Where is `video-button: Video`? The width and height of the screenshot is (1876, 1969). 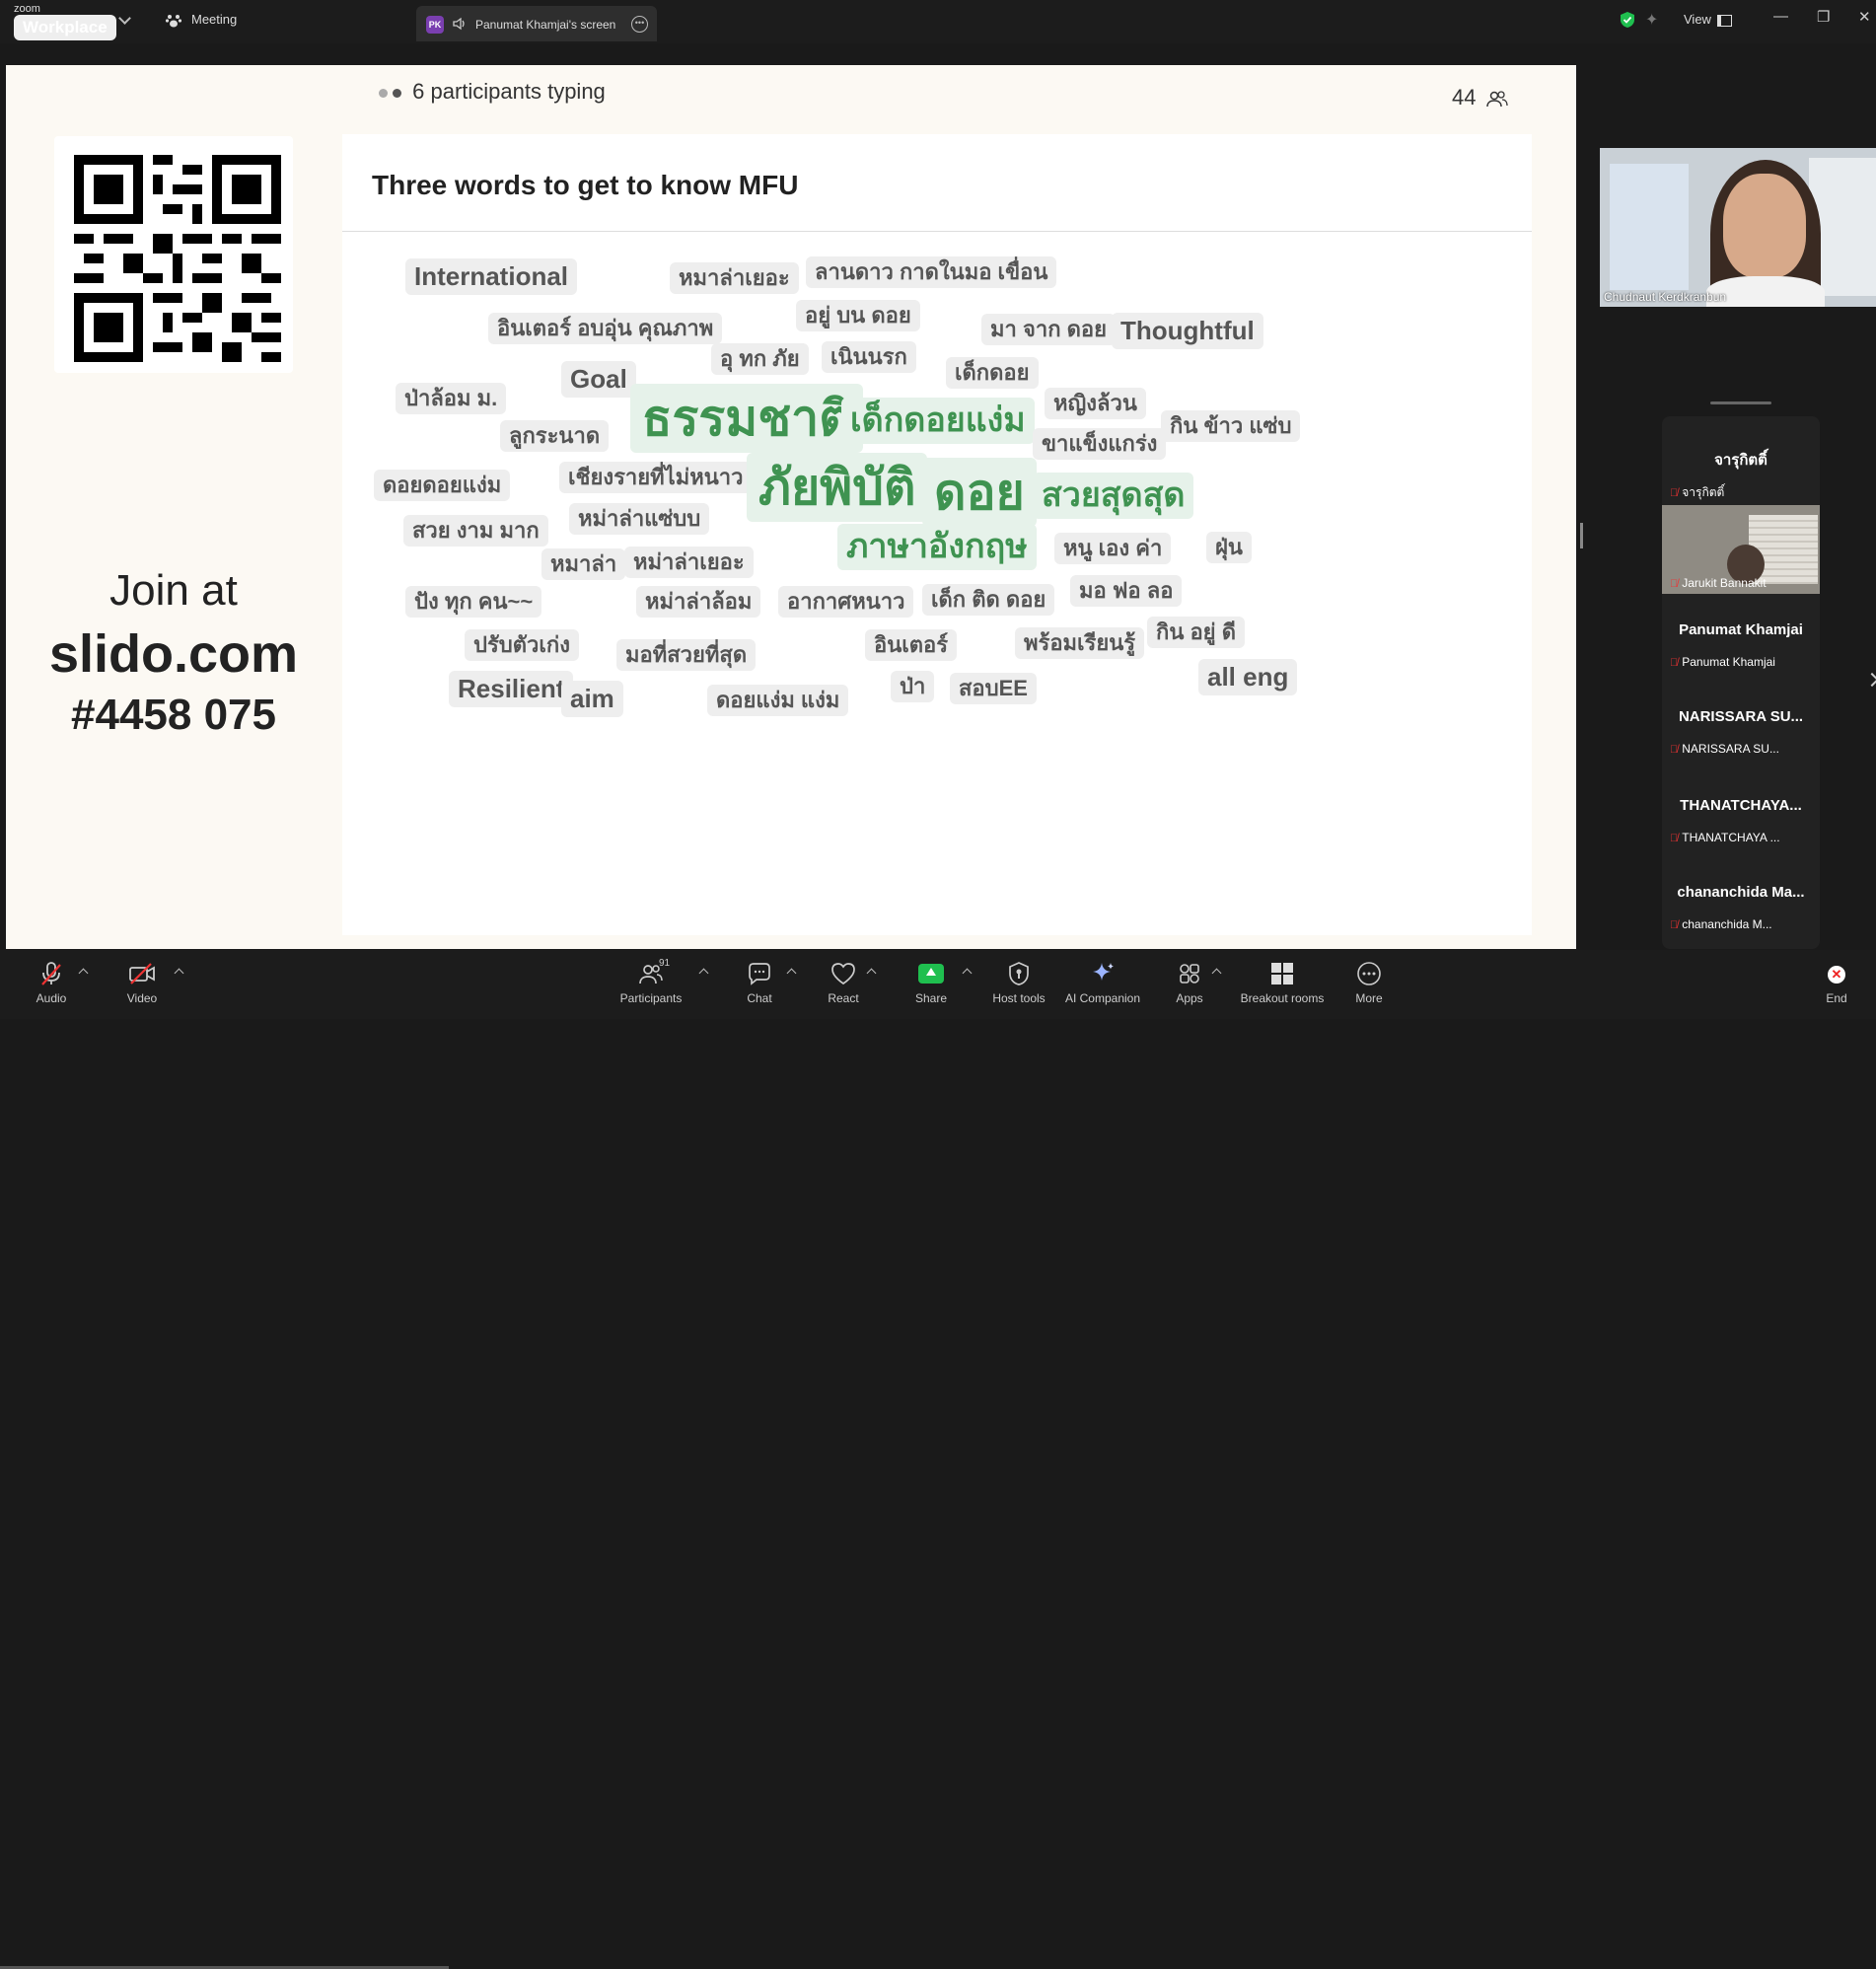
video-button: Video is located at coordinates (142, 982).